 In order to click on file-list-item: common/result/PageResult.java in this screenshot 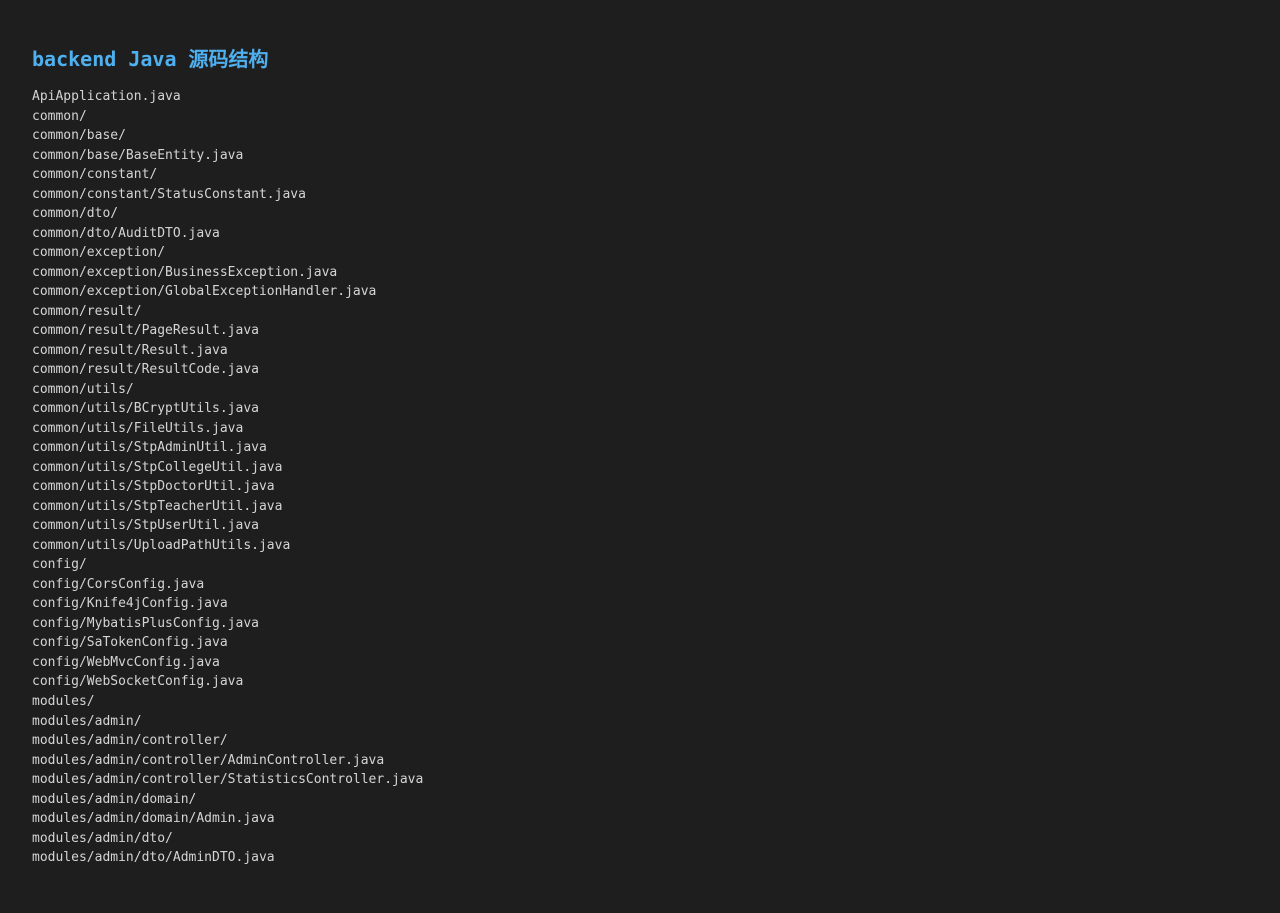, I will do `click(145, 331)`.